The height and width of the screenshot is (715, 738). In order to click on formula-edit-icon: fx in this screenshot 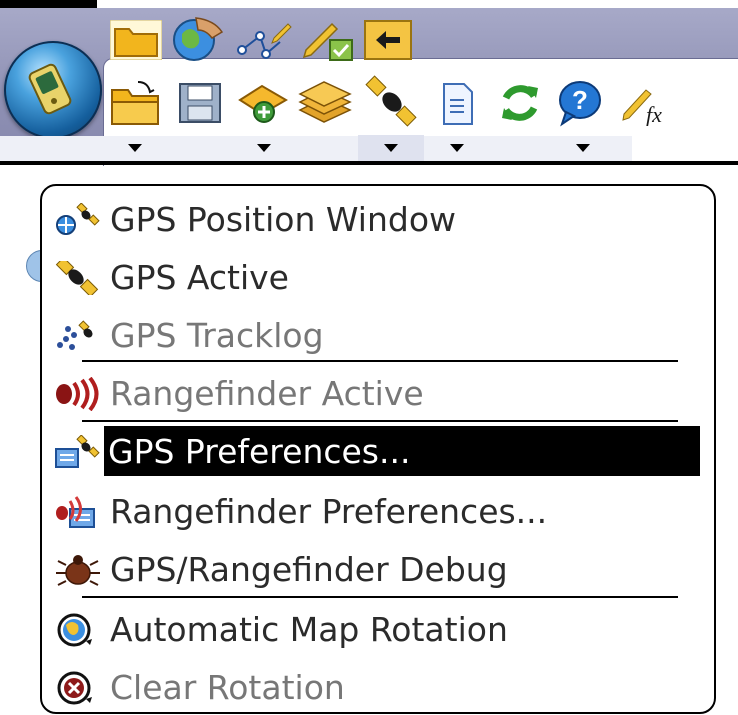, I will do `click(646, 103)`.